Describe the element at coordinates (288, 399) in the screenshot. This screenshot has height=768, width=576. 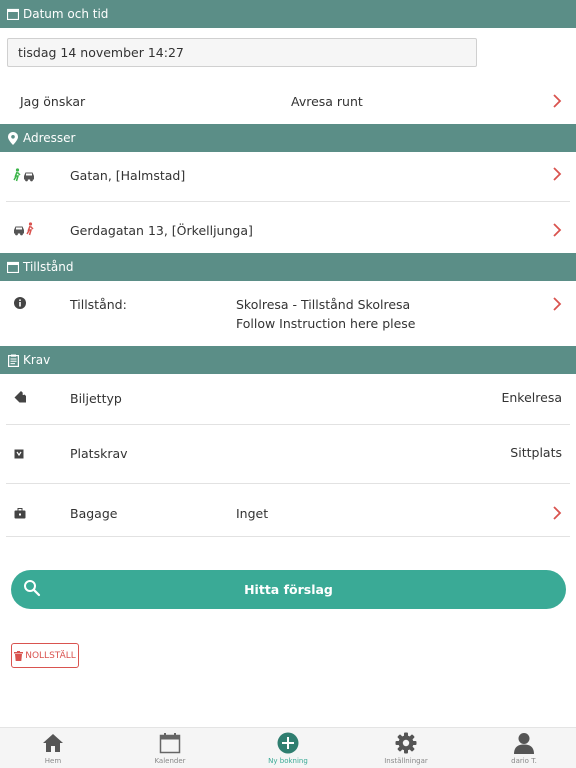
I see `requirement-row-ticket: Biljettyp Enkelresa` at that location.